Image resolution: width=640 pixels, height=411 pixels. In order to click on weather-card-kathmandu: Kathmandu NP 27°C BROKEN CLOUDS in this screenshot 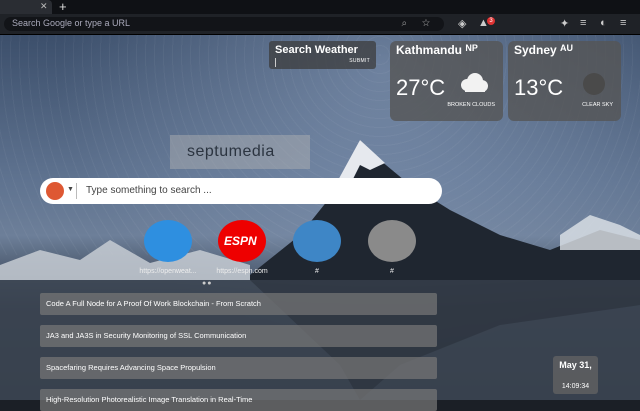, I will do `click(446, 81)`.